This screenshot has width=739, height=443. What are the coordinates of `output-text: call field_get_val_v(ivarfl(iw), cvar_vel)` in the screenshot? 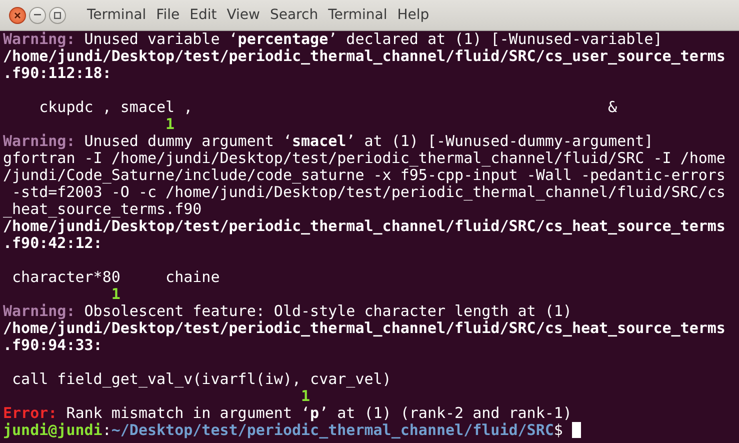 It's located at (201, 379).